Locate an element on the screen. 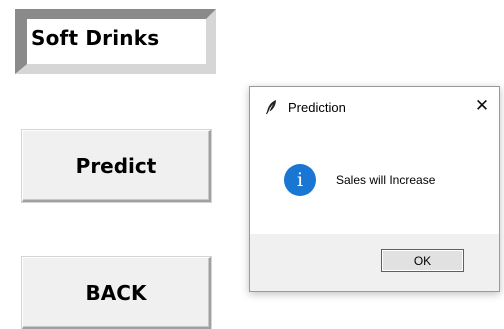  predict-button: Predict is located at coordinates (116, 166).